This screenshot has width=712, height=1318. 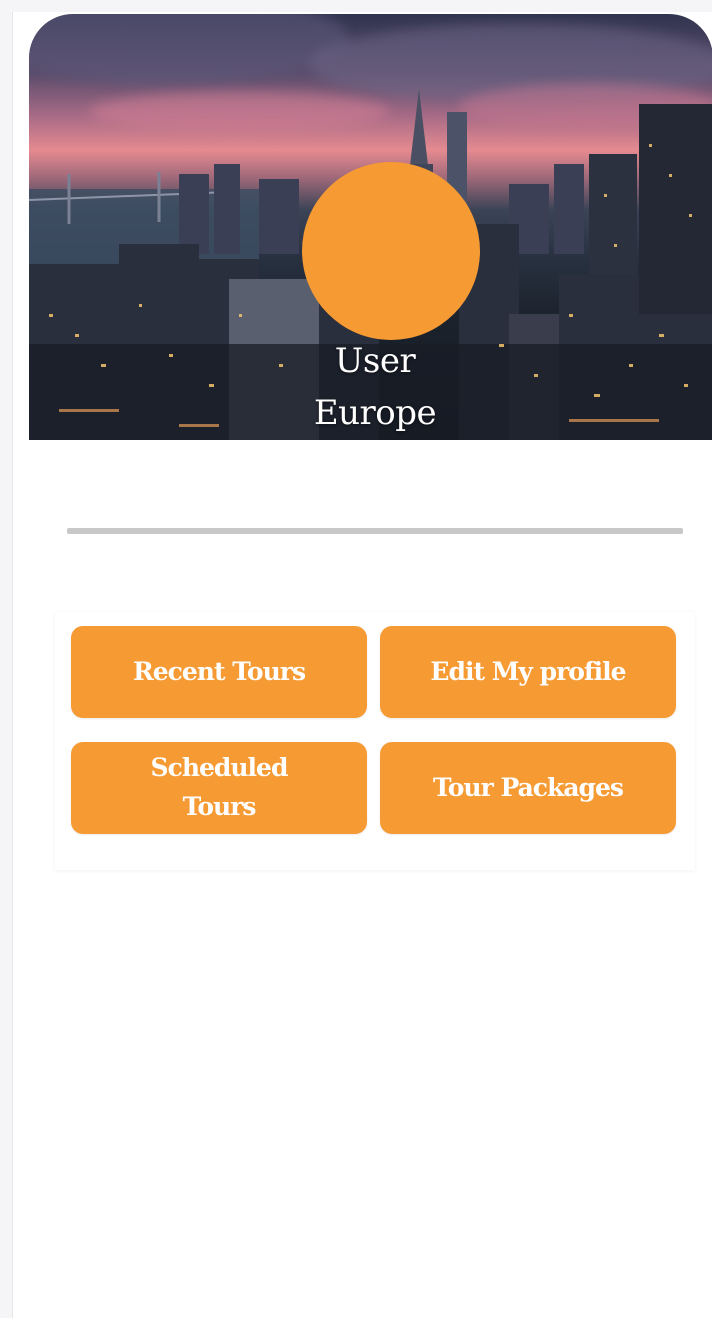 I want to click on section-divider, so click(x=375, y=531).